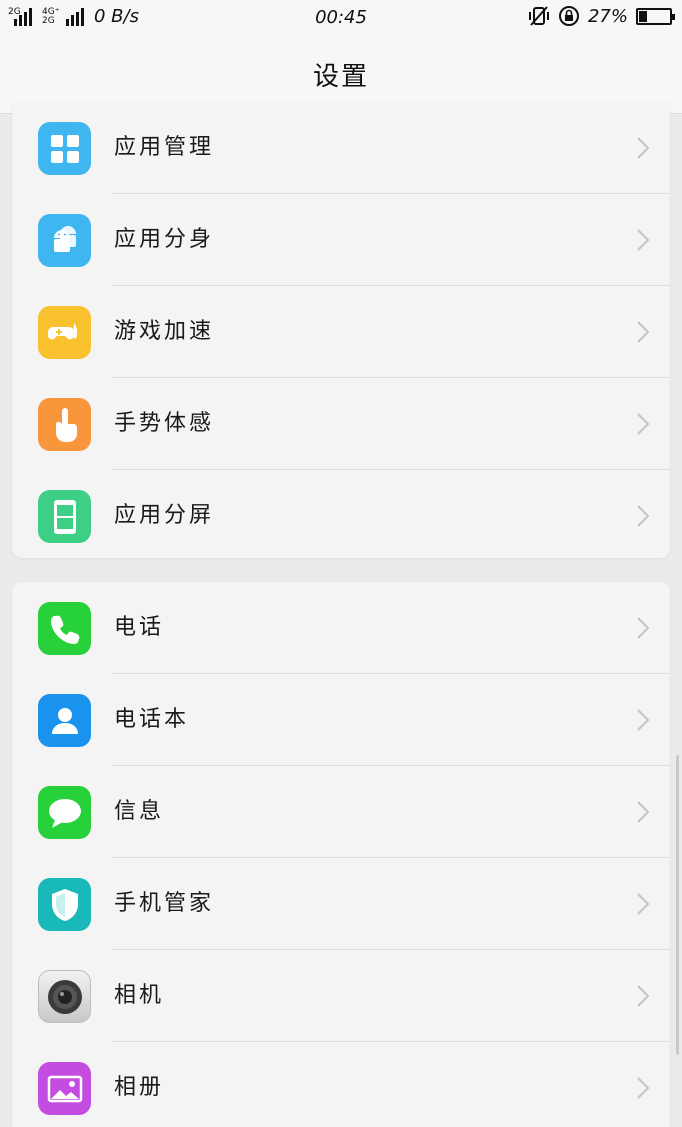 Image resolution: width=682 pixels, height=1127 pixels. I want to click on status-right: 27%, so click(601, 16).